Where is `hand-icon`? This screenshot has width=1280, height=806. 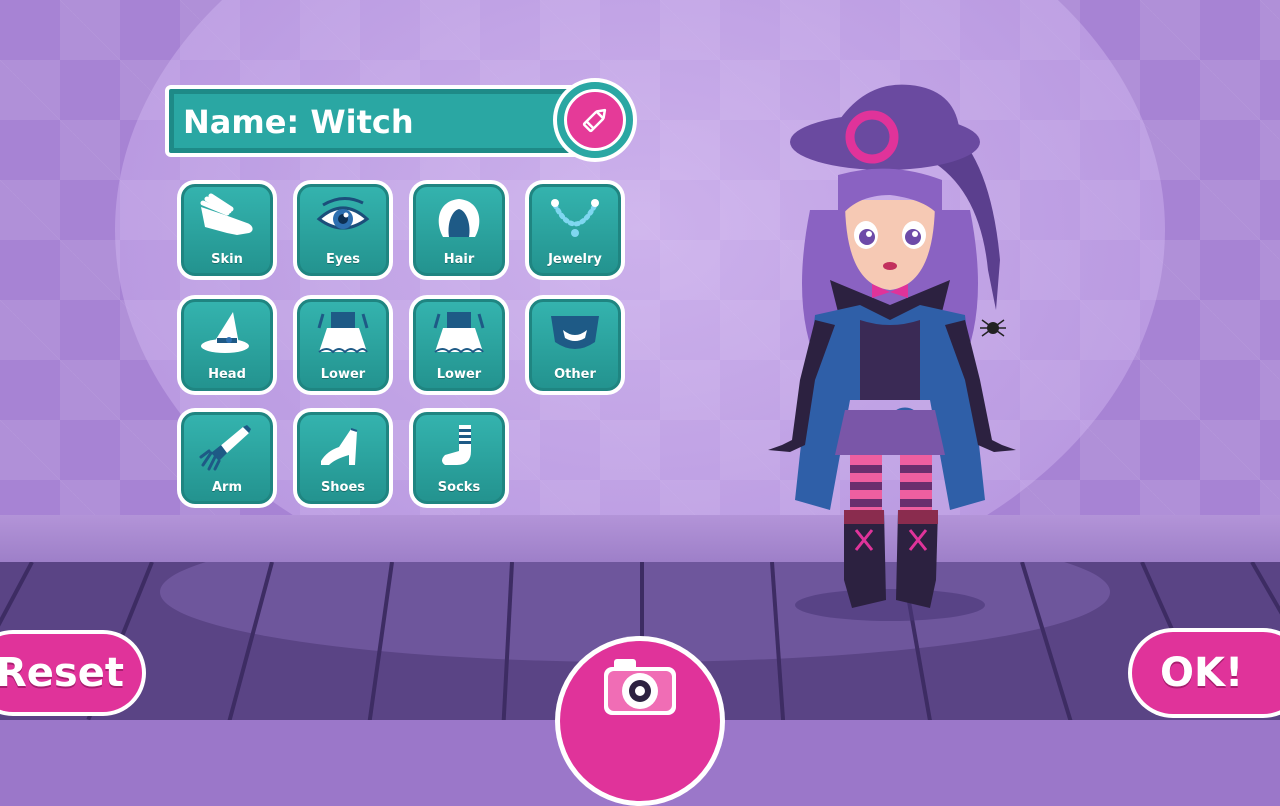
hand-icon is located at coordinates (226, 214).